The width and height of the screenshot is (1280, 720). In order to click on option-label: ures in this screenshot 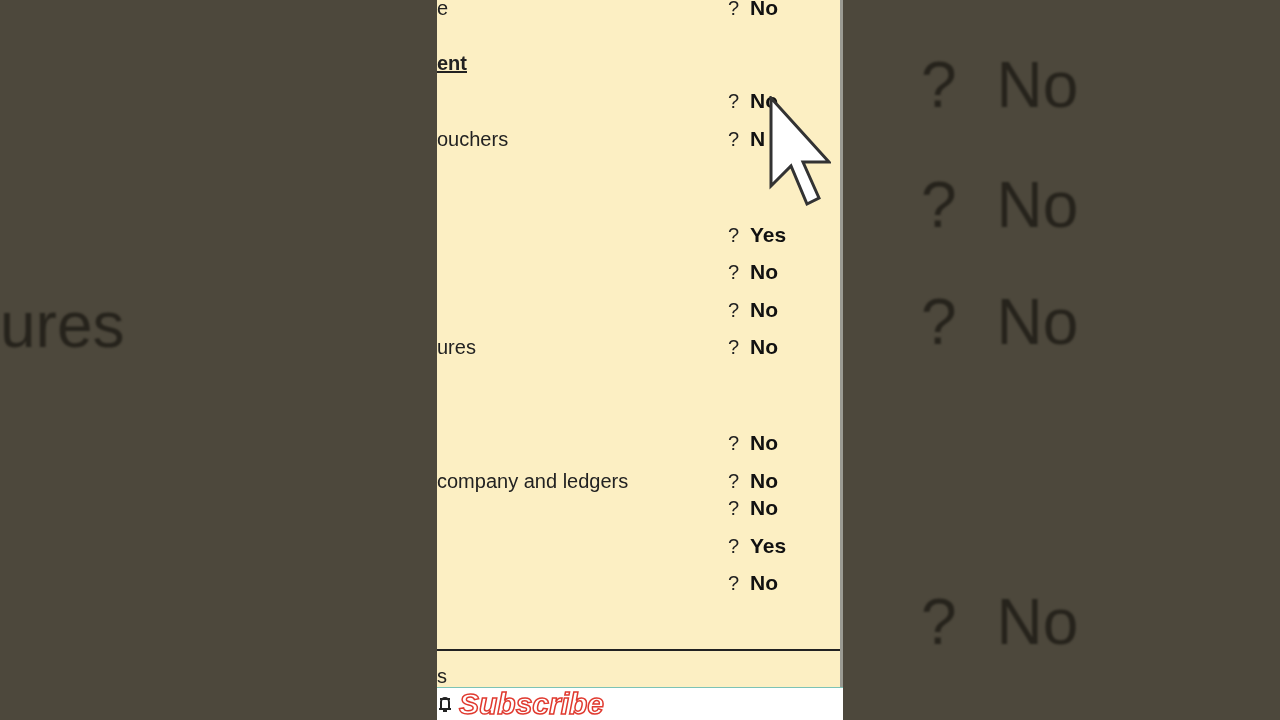, I will do `click(457, 347)`.